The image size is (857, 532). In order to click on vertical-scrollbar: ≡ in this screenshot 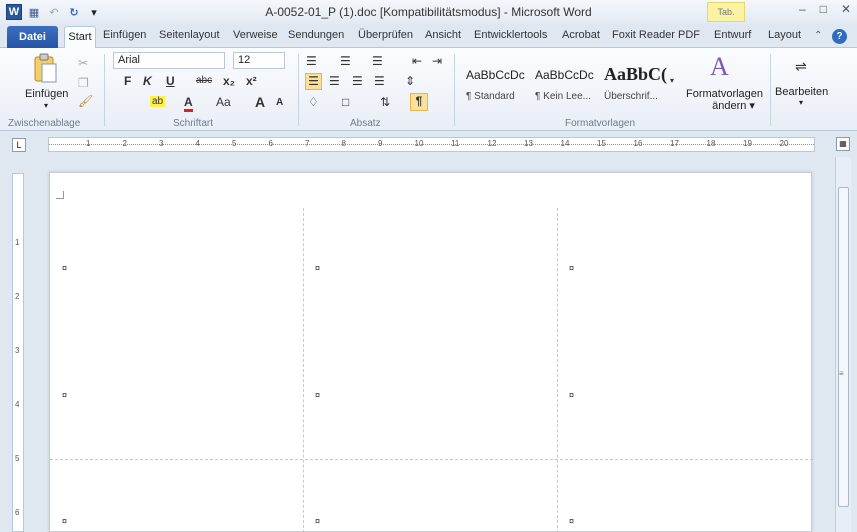, I will do `click(843, 344)`.